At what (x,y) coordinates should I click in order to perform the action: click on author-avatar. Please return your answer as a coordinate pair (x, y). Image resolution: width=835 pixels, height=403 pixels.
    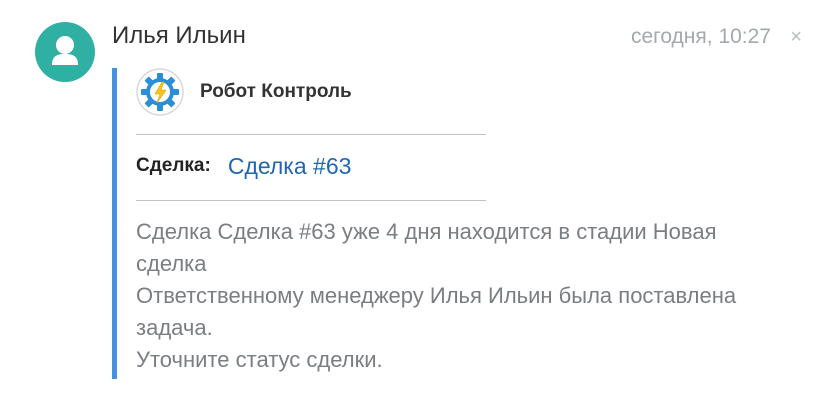
    Looking at the image, I should click on (65, 52).